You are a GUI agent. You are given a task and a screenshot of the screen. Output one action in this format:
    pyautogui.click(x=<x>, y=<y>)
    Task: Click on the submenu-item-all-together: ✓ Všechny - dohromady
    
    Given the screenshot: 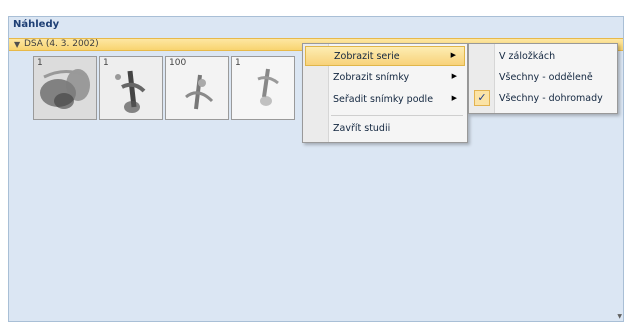 What is the action you would take?
    pyautogui.click(x=543, y=99)
    